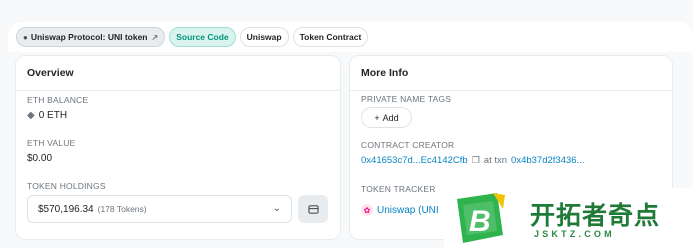 This screenshot has width=693, height=248. I want to click on wallet-view-button, so click(313, 209).